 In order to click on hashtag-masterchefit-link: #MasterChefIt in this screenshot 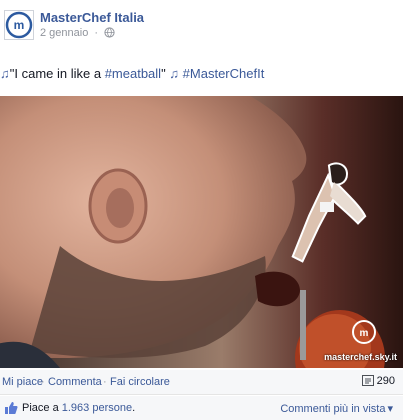, I will do `click(224, 73)`.